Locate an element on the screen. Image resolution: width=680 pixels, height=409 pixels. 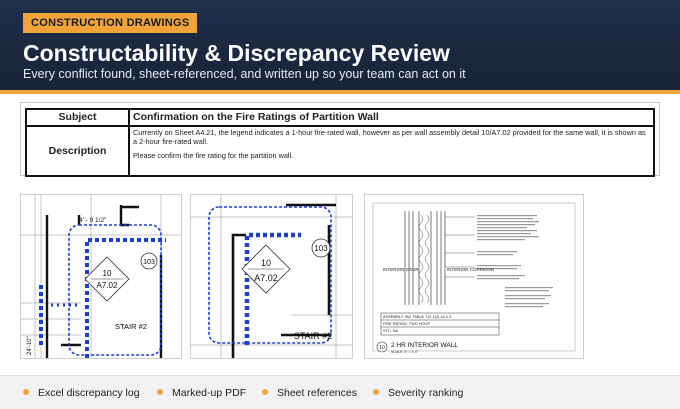
plan2-stair-label: STAIR #2 is located at coordinates (313, 336).